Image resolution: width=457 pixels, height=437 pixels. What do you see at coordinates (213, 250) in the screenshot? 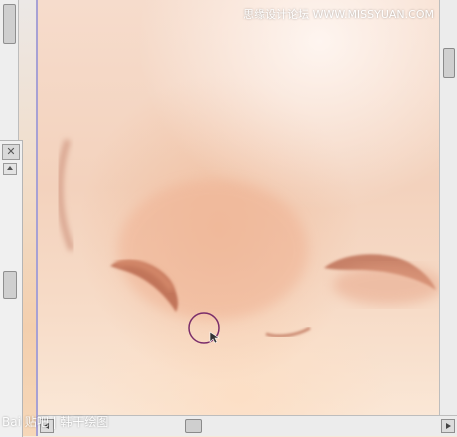
I see `nose-tip-blush` at bounding box center [213, 250].